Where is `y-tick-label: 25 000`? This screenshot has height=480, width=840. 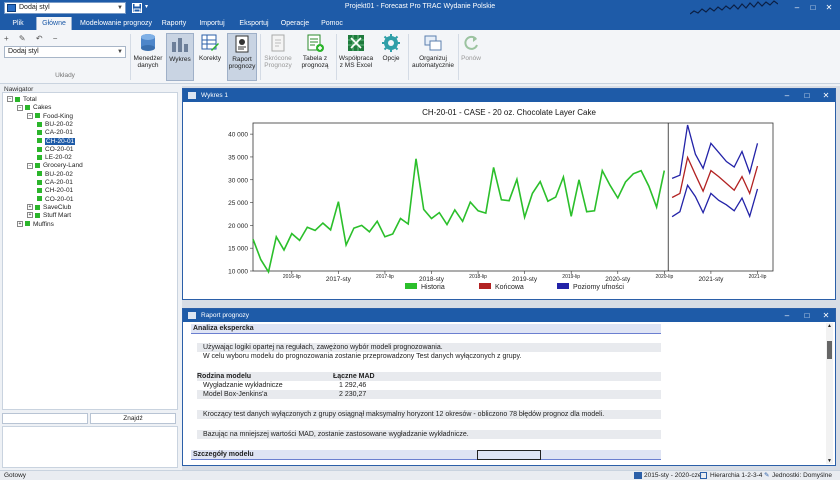 y-tick-label: 25 000 is located at coordinates (238, 203).